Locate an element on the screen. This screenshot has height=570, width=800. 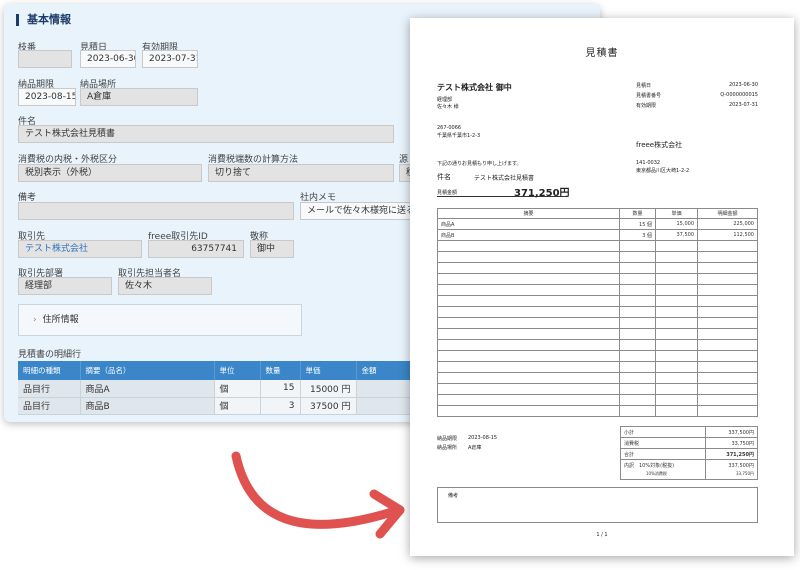
doc-client-name: テスト株式会社 御中 is located at coordinates (474, 87).